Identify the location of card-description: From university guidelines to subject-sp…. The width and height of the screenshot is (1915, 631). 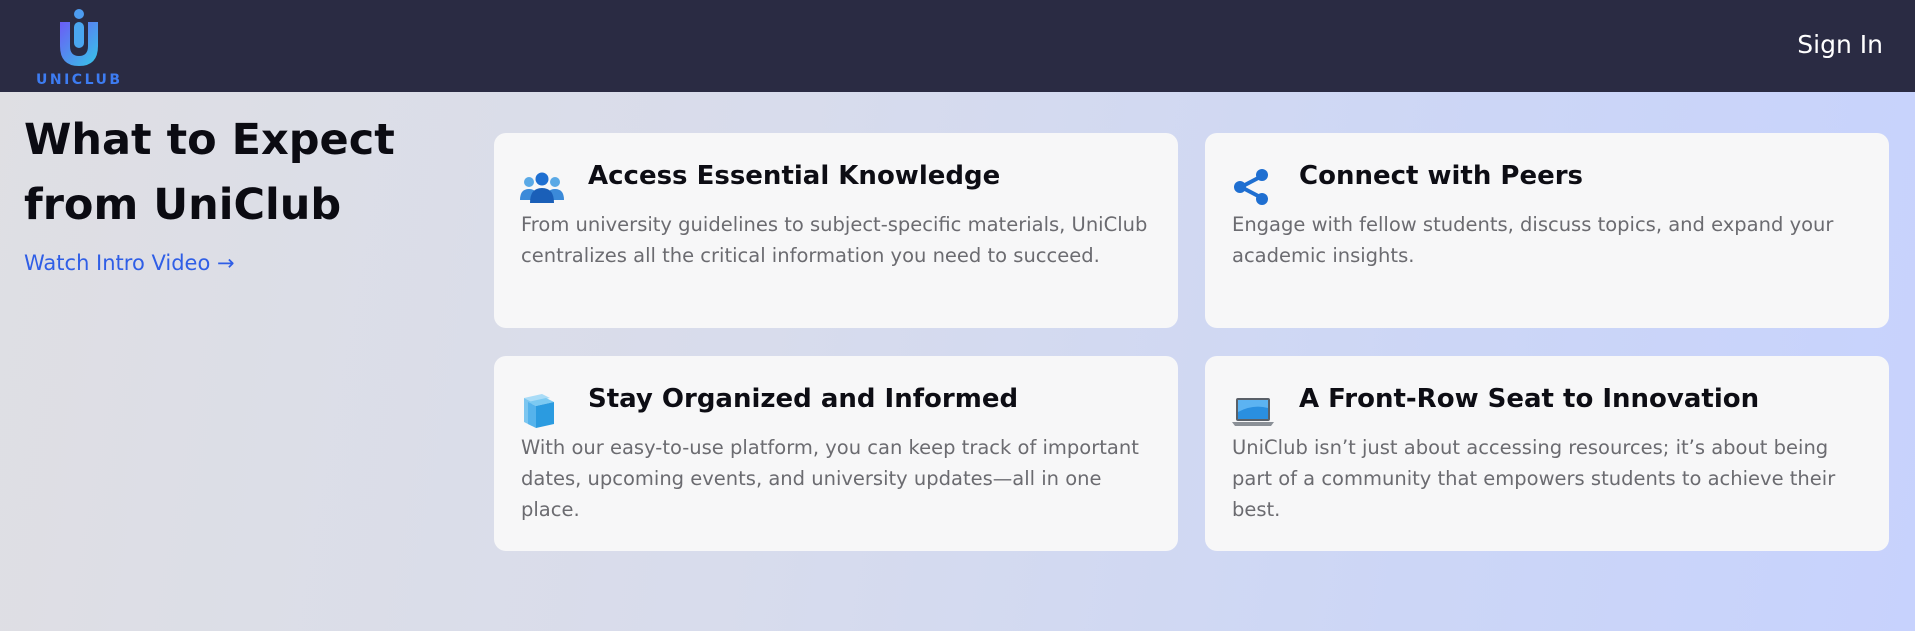
(834, 240).